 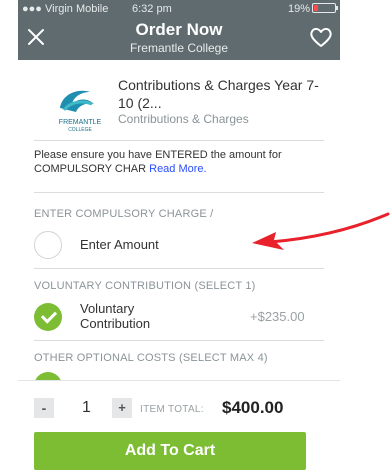 What do you see at coordinates (179, 48) in the screenshot?
I see `page-subtitle: Fremantle College` at bounding box center [179, 48].